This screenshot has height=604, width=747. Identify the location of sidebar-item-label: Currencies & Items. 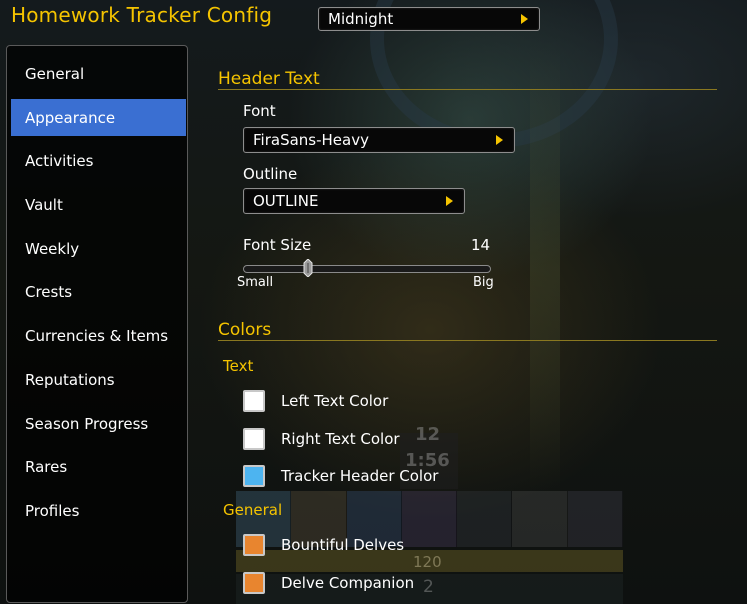
(97, 335).